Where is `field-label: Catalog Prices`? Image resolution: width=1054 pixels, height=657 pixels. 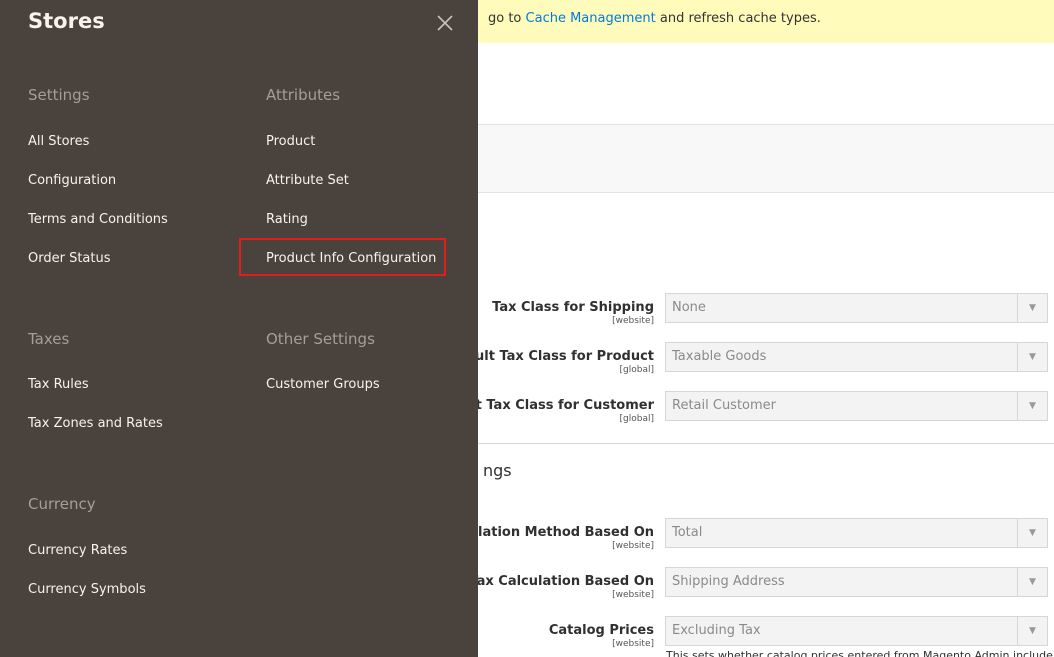 field-label: Catalog Prices is located at coordinates (601, 630).